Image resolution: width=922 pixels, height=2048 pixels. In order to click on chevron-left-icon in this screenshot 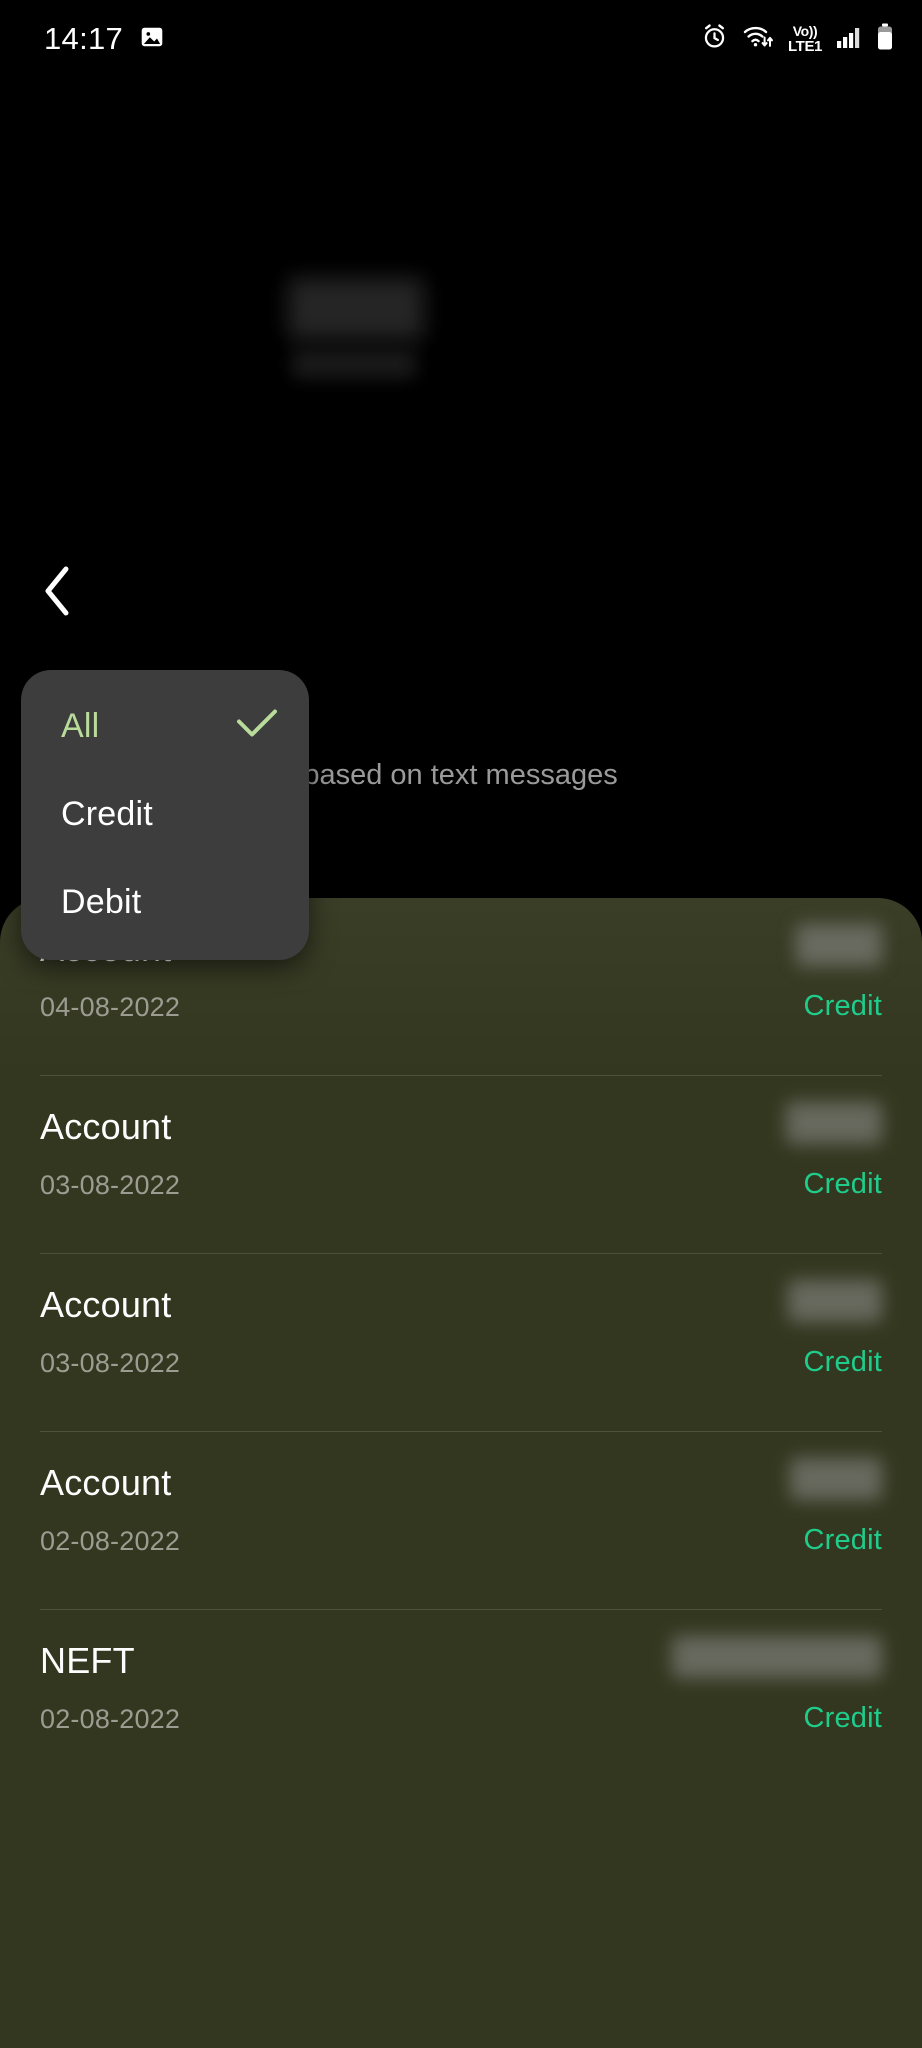, I will do `click(57, 593)`.